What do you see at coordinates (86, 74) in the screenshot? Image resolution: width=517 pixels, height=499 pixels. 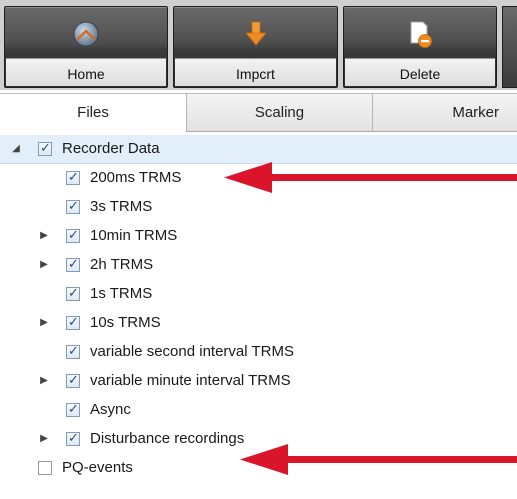 I see `home-button-label: Home` at bounding box center [86, 74].